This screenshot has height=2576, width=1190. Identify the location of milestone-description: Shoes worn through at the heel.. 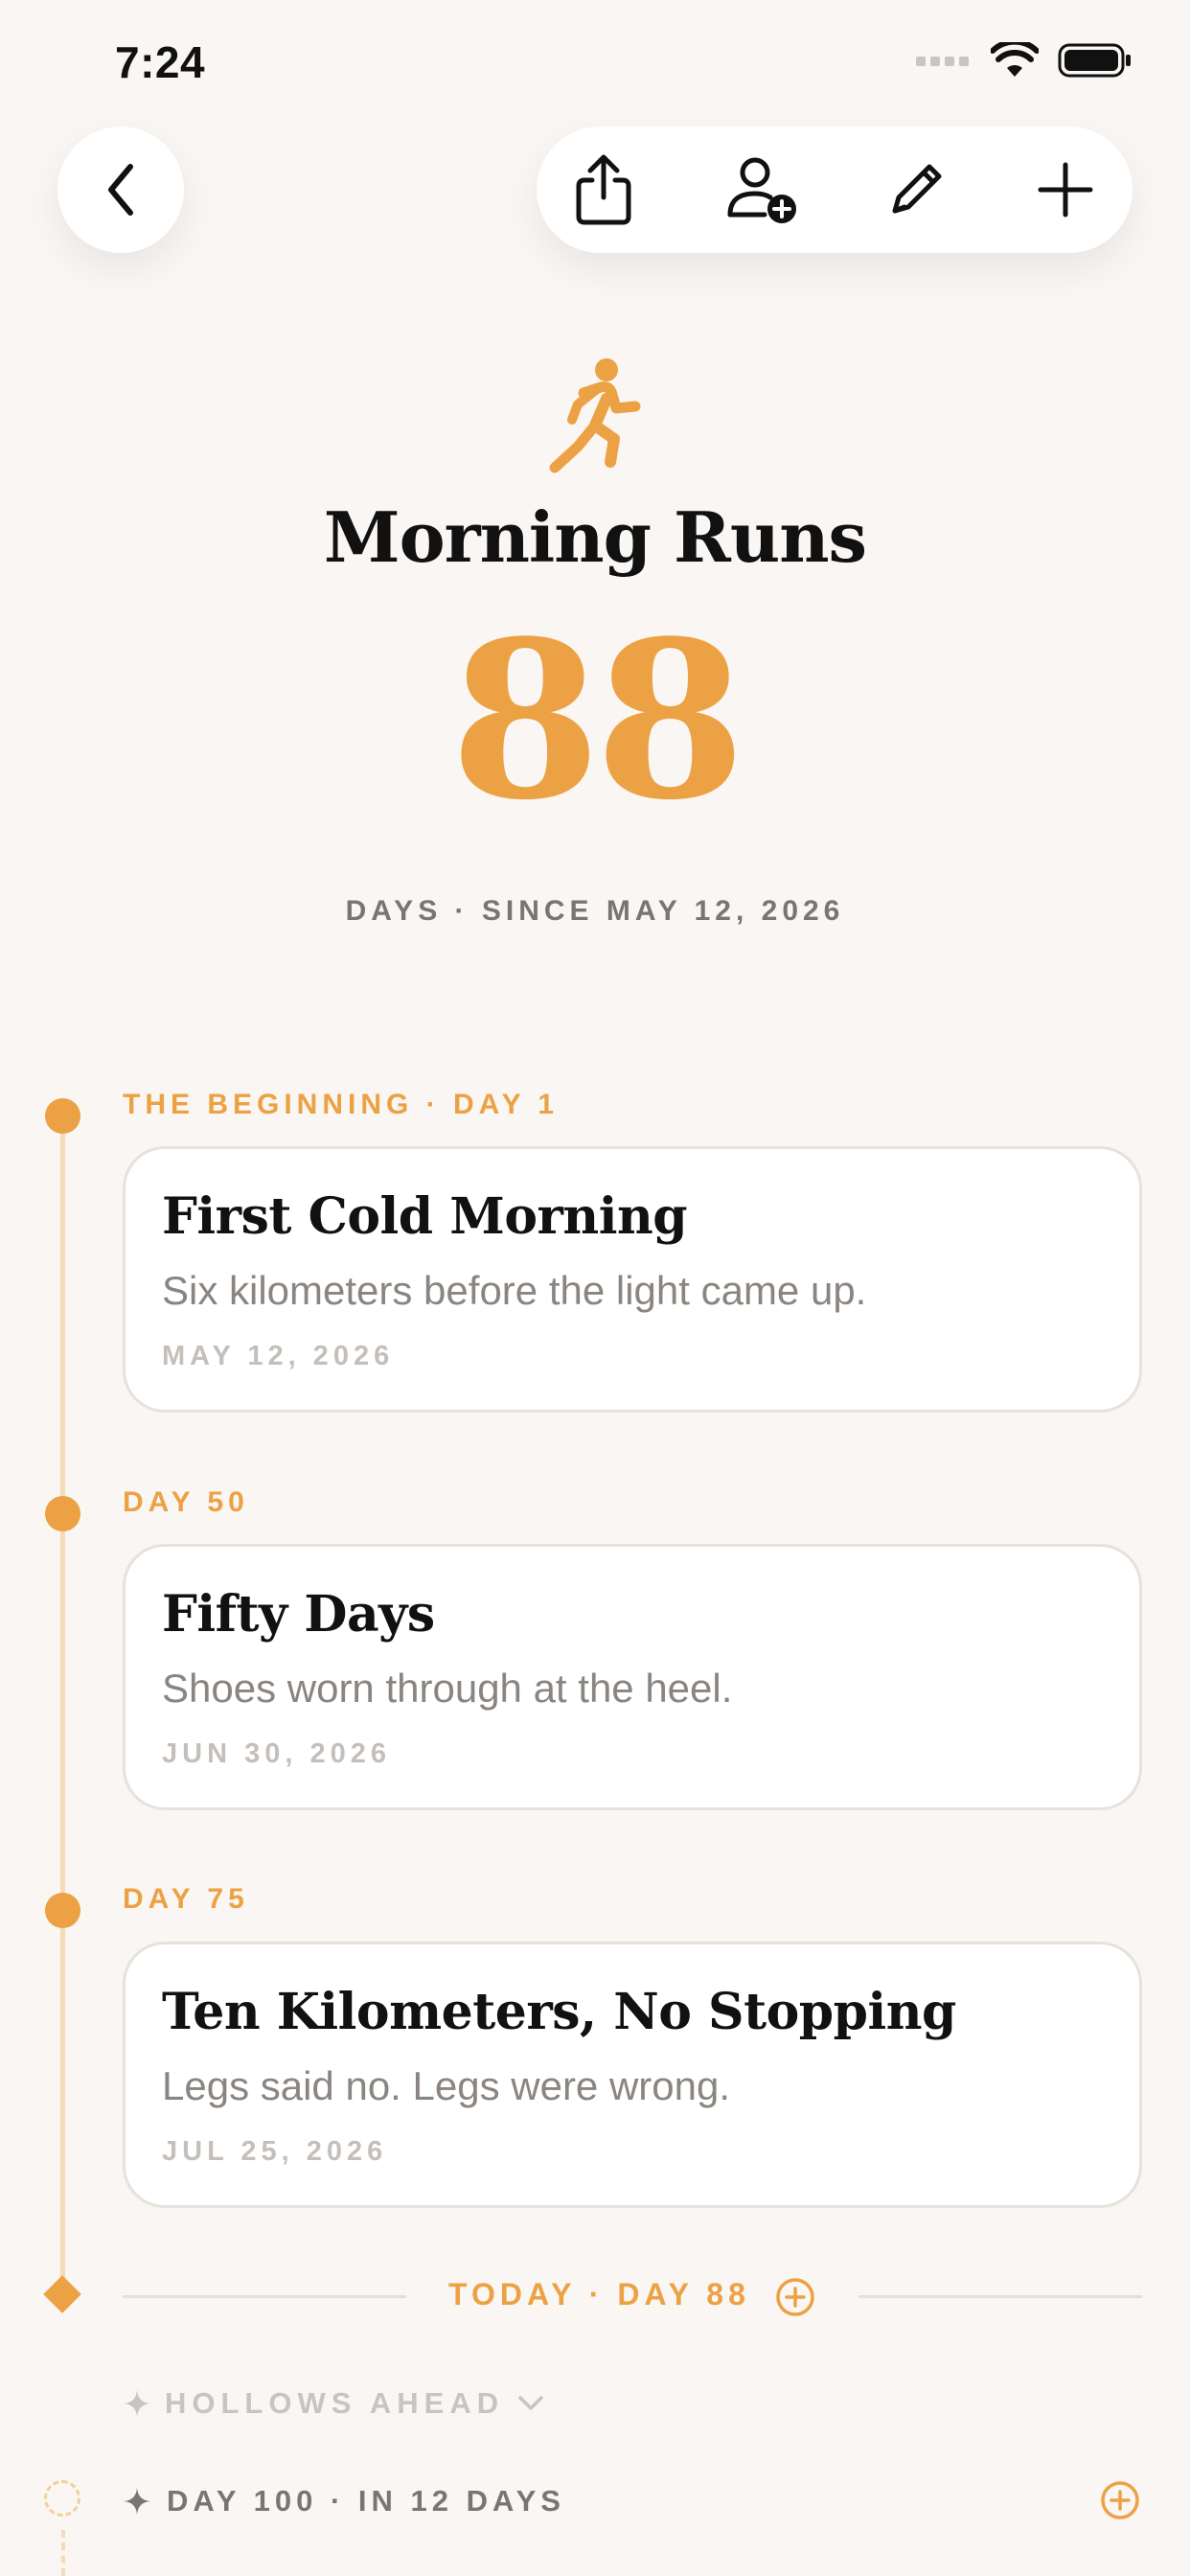
(448, 1688).